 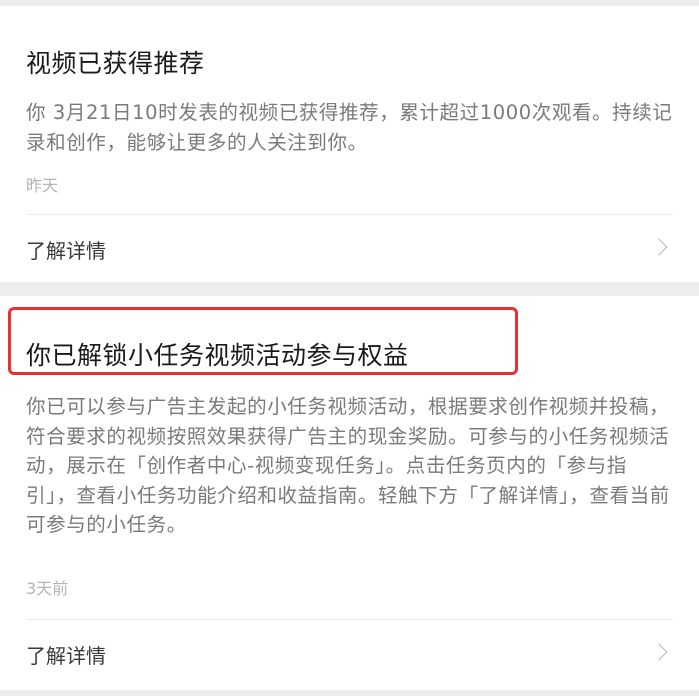 I want to click on highlight-annotation-box, so click(x=263, y=341).